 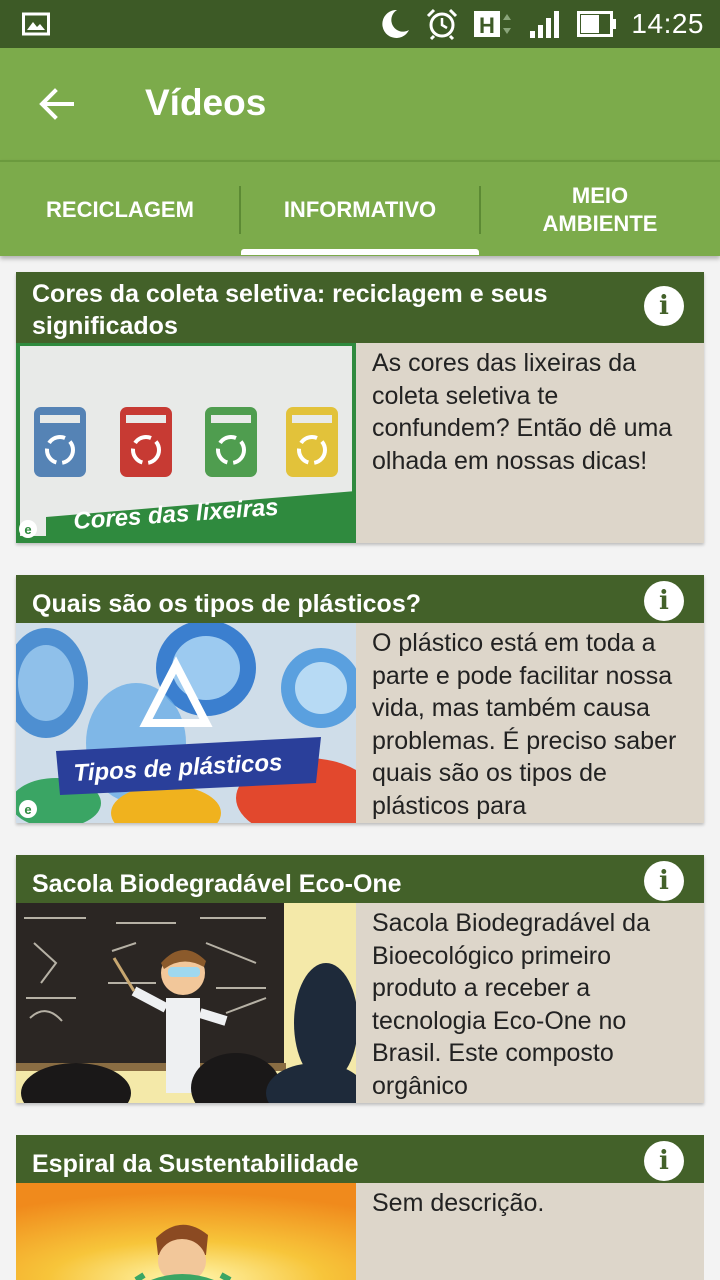 What do you see at coordinates (231, 442) in the screenshot?
I see `green-bin` at bounding box center [231, 442].